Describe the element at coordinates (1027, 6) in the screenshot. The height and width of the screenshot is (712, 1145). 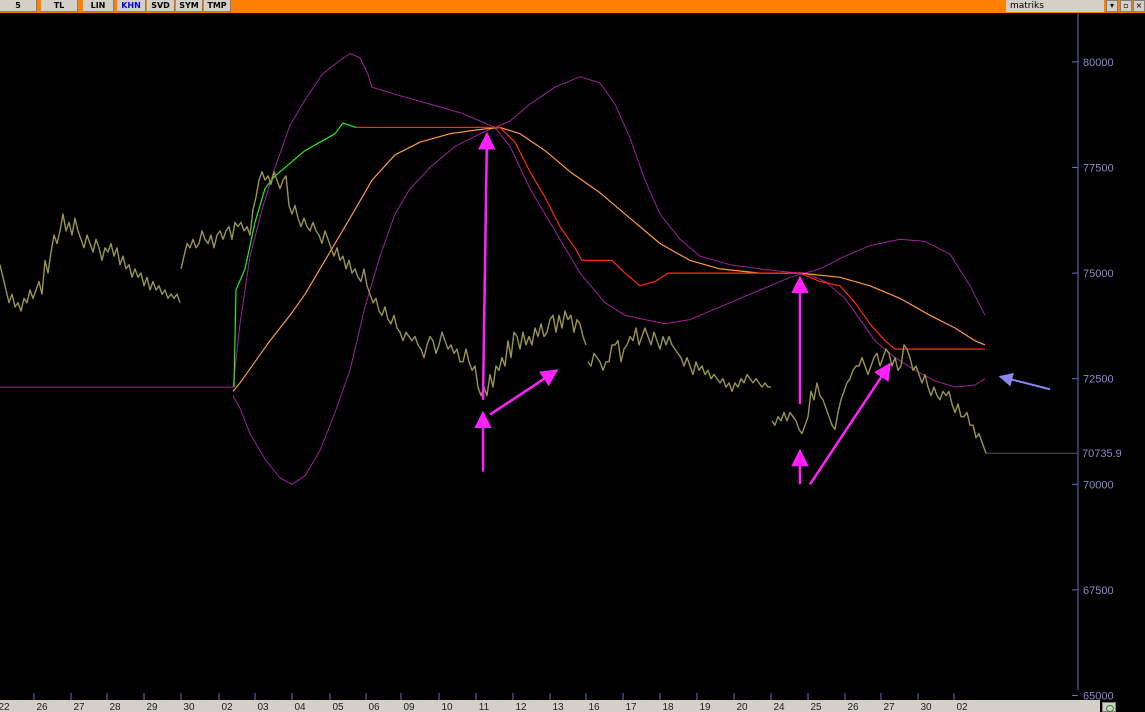
I see `brand-label: matriks` at that location.